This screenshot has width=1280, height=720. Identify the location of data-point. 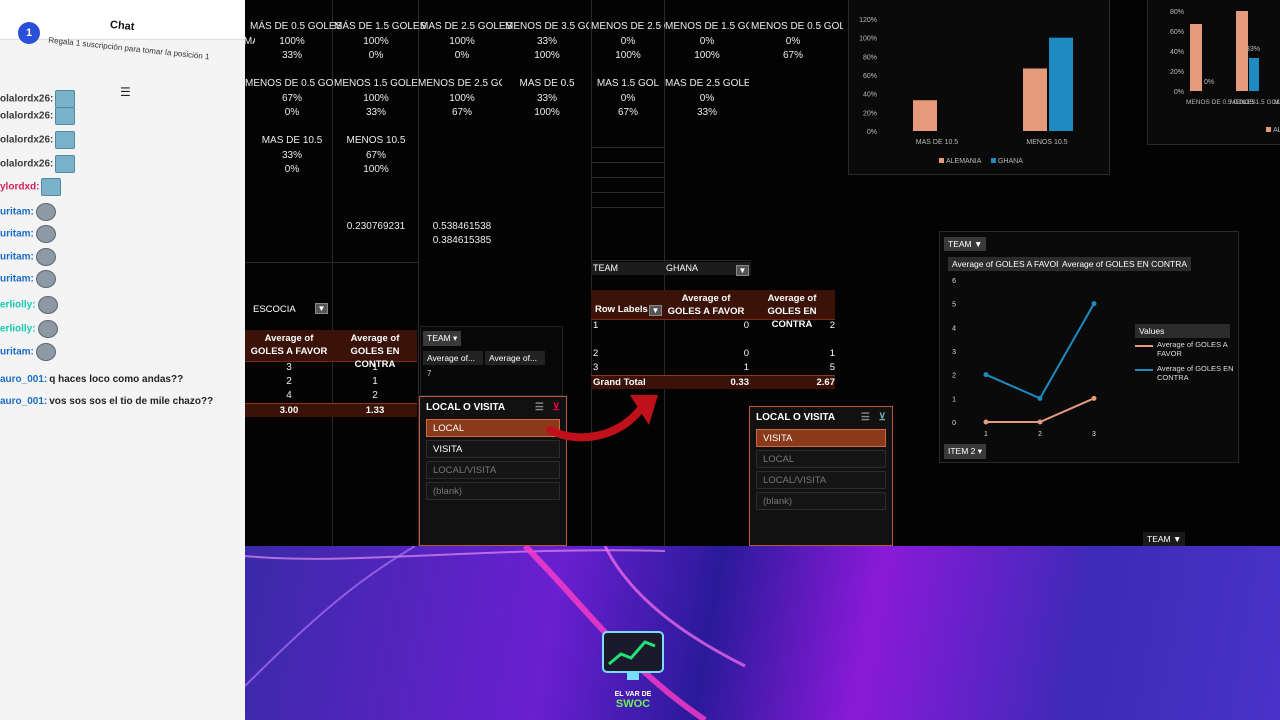
(1040, 422).